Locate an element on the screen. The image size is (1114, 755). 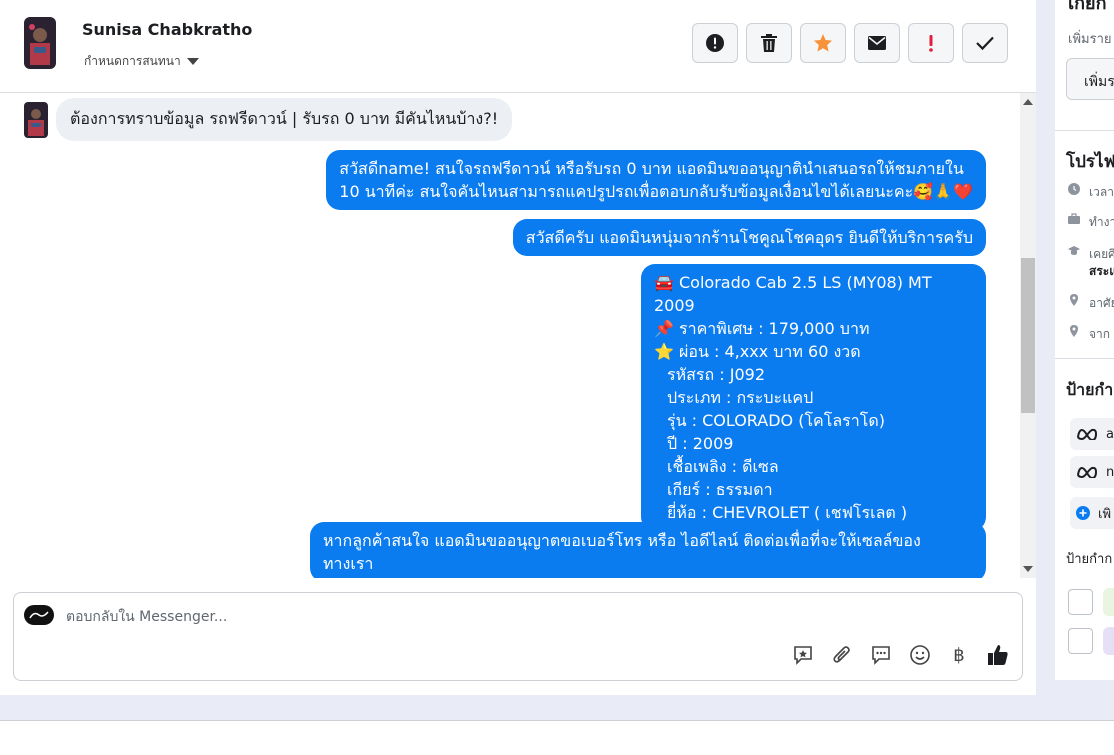
attachment-icon is located at coordinates (842, 655).